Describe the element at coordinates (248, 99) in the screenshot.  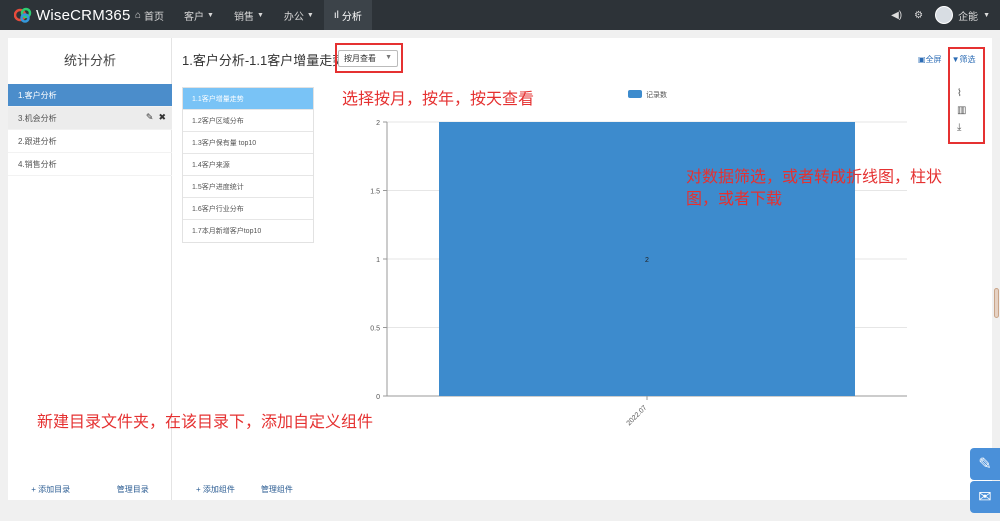
I see `widget-item: 1.1客户增量走势` at that location.